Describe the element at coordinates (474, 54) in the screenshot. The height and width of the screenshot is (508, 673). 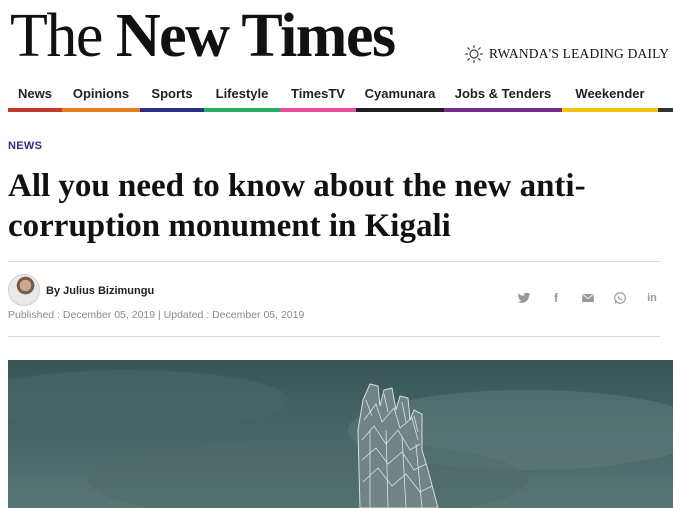
I see `sun-icon` at that location.